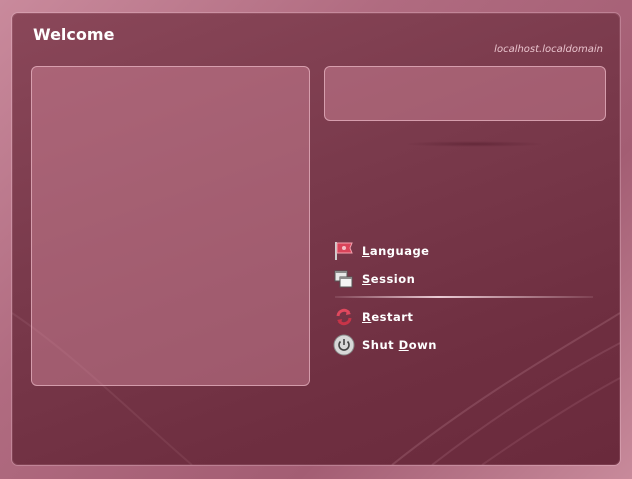  Describe the element at coordinates (463, 279) in the screenshot. I see `session-button: Session` at that location.